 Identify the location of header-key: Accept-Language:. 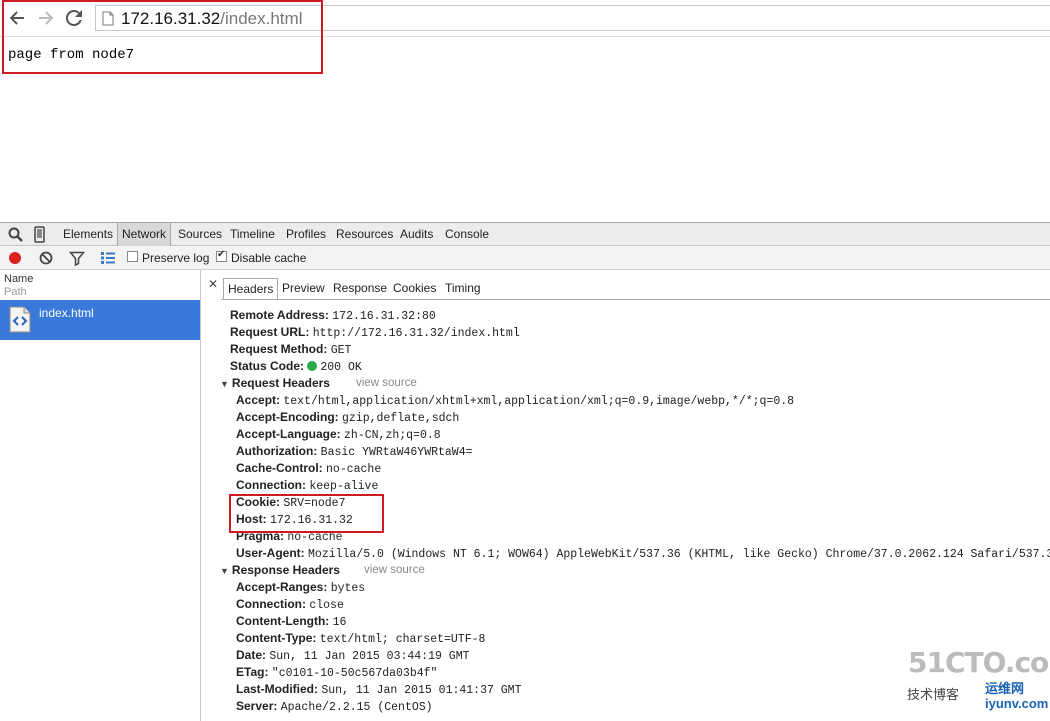
(288, 434).